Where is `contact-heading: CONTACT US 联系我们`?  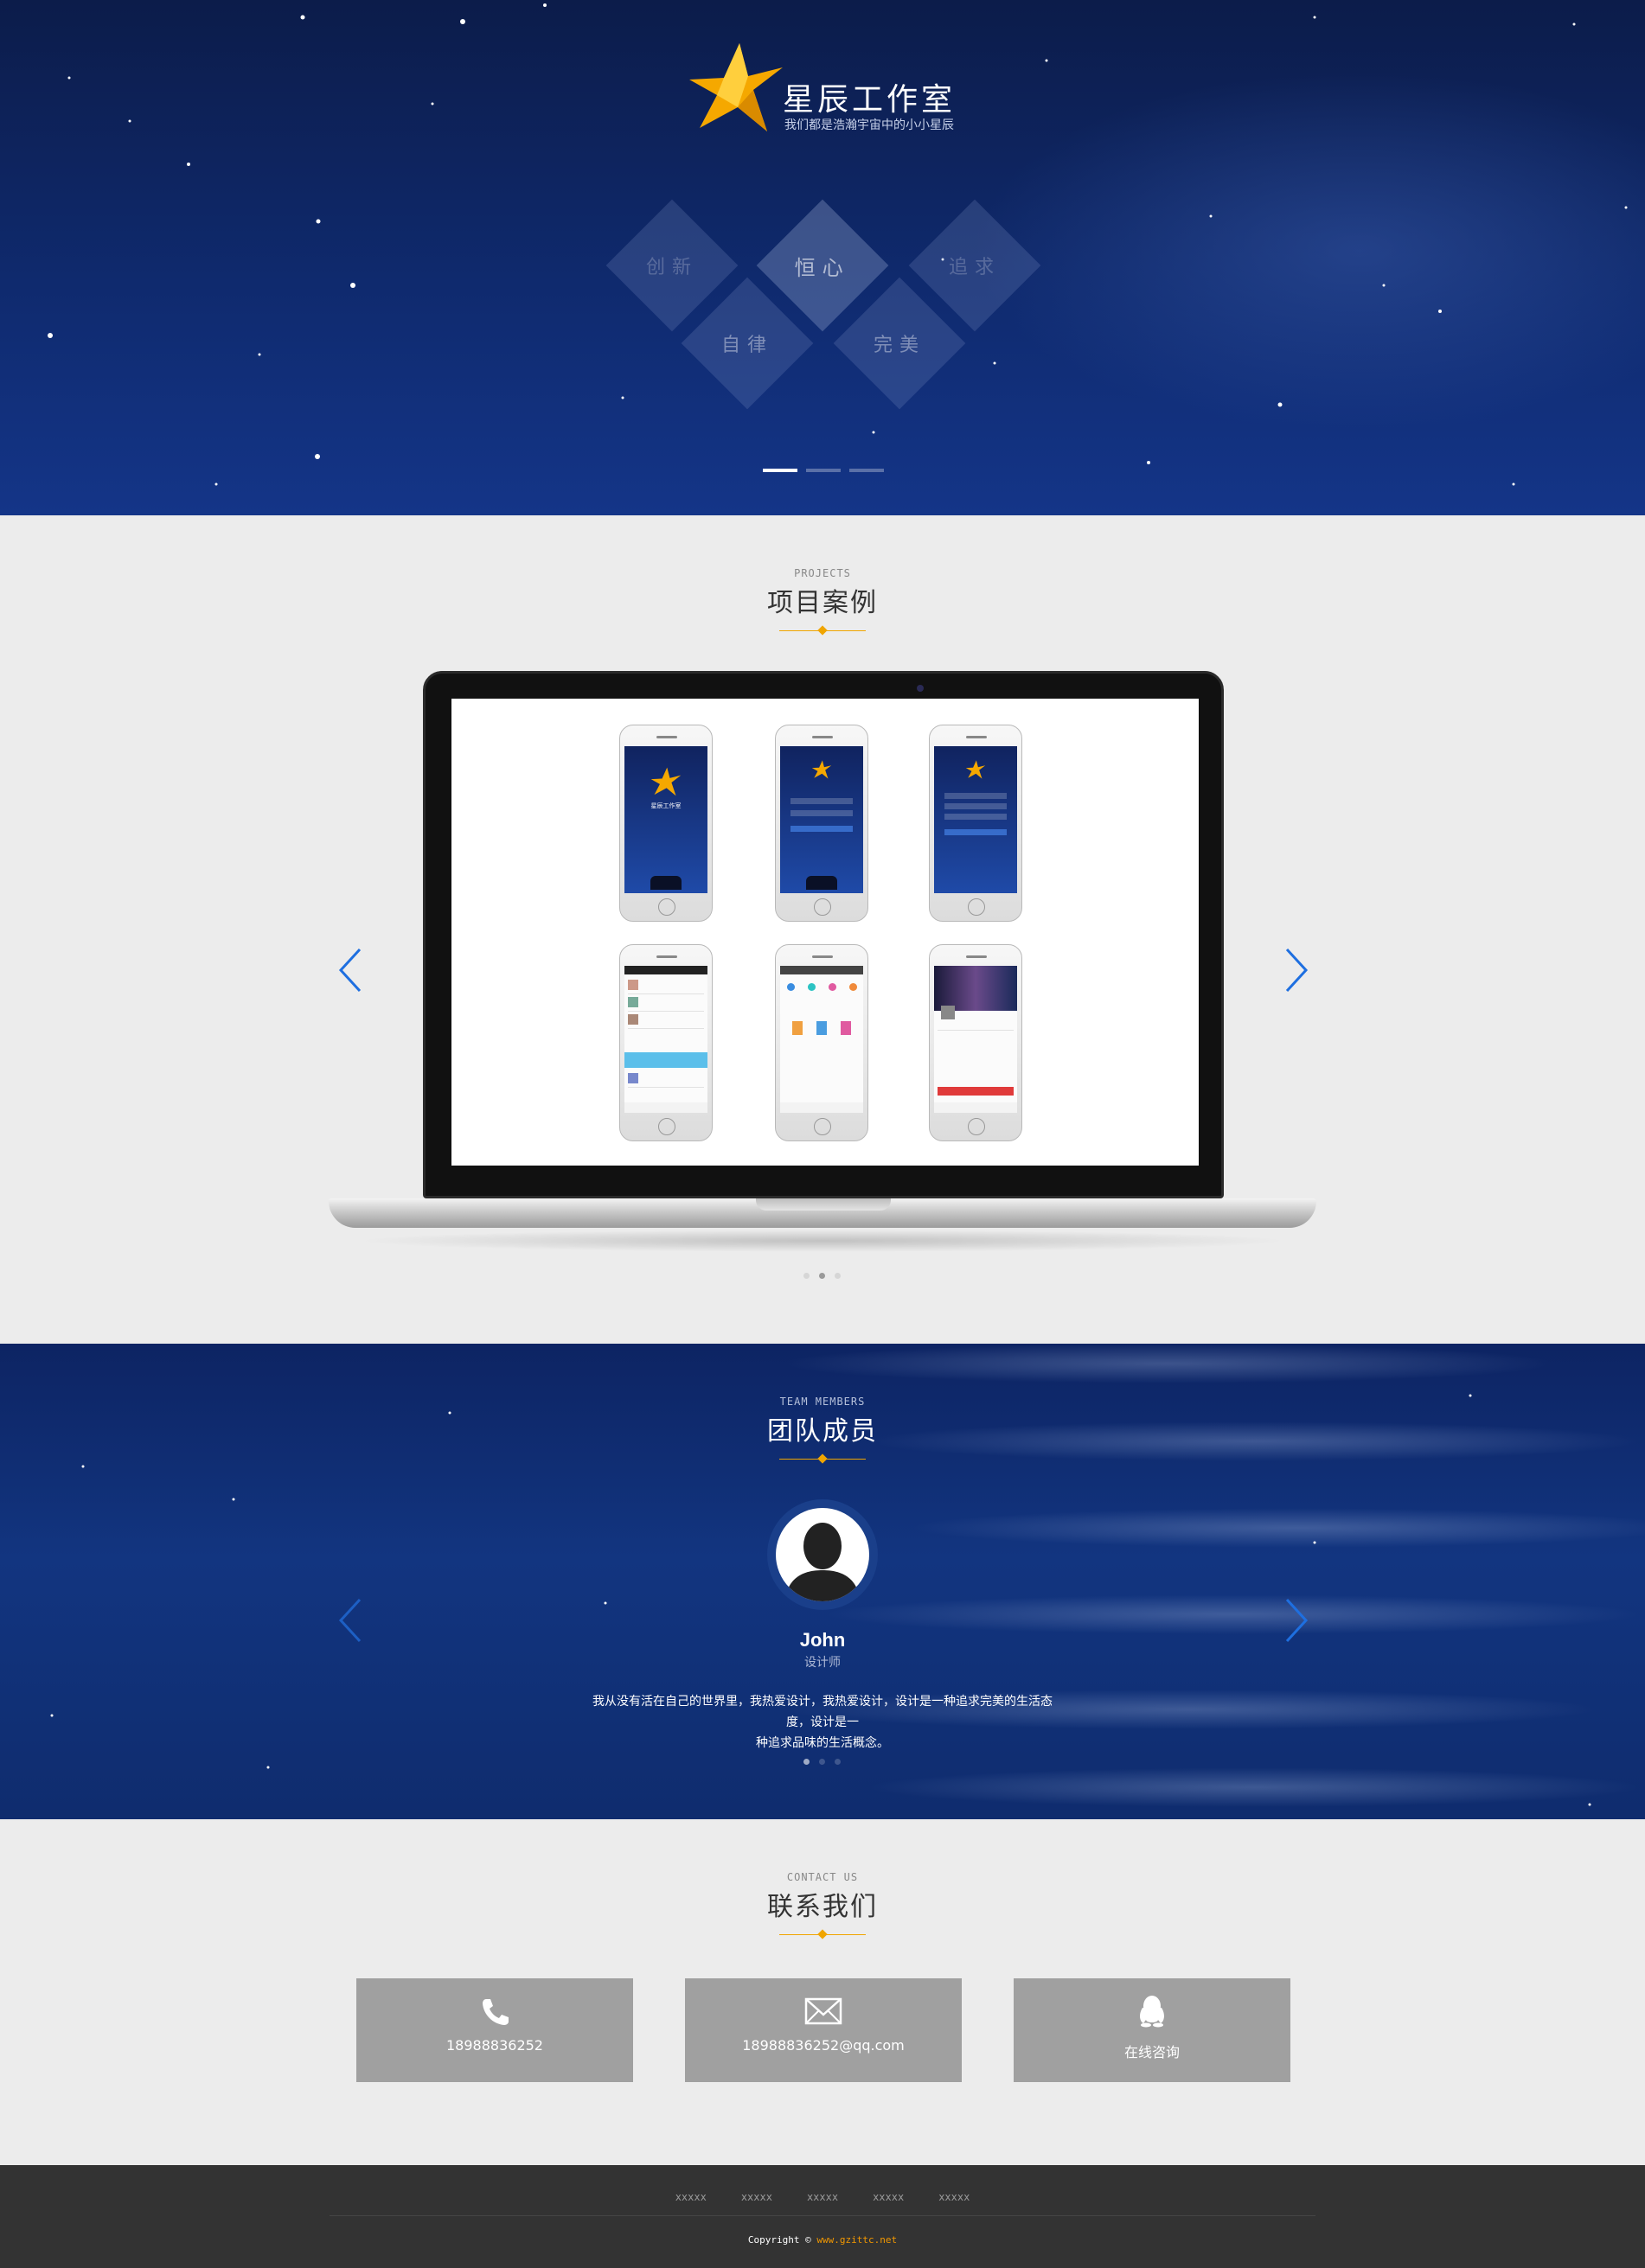 contact-heading: CONTACT US 联系我们 is located at coordinates (822, 1905).